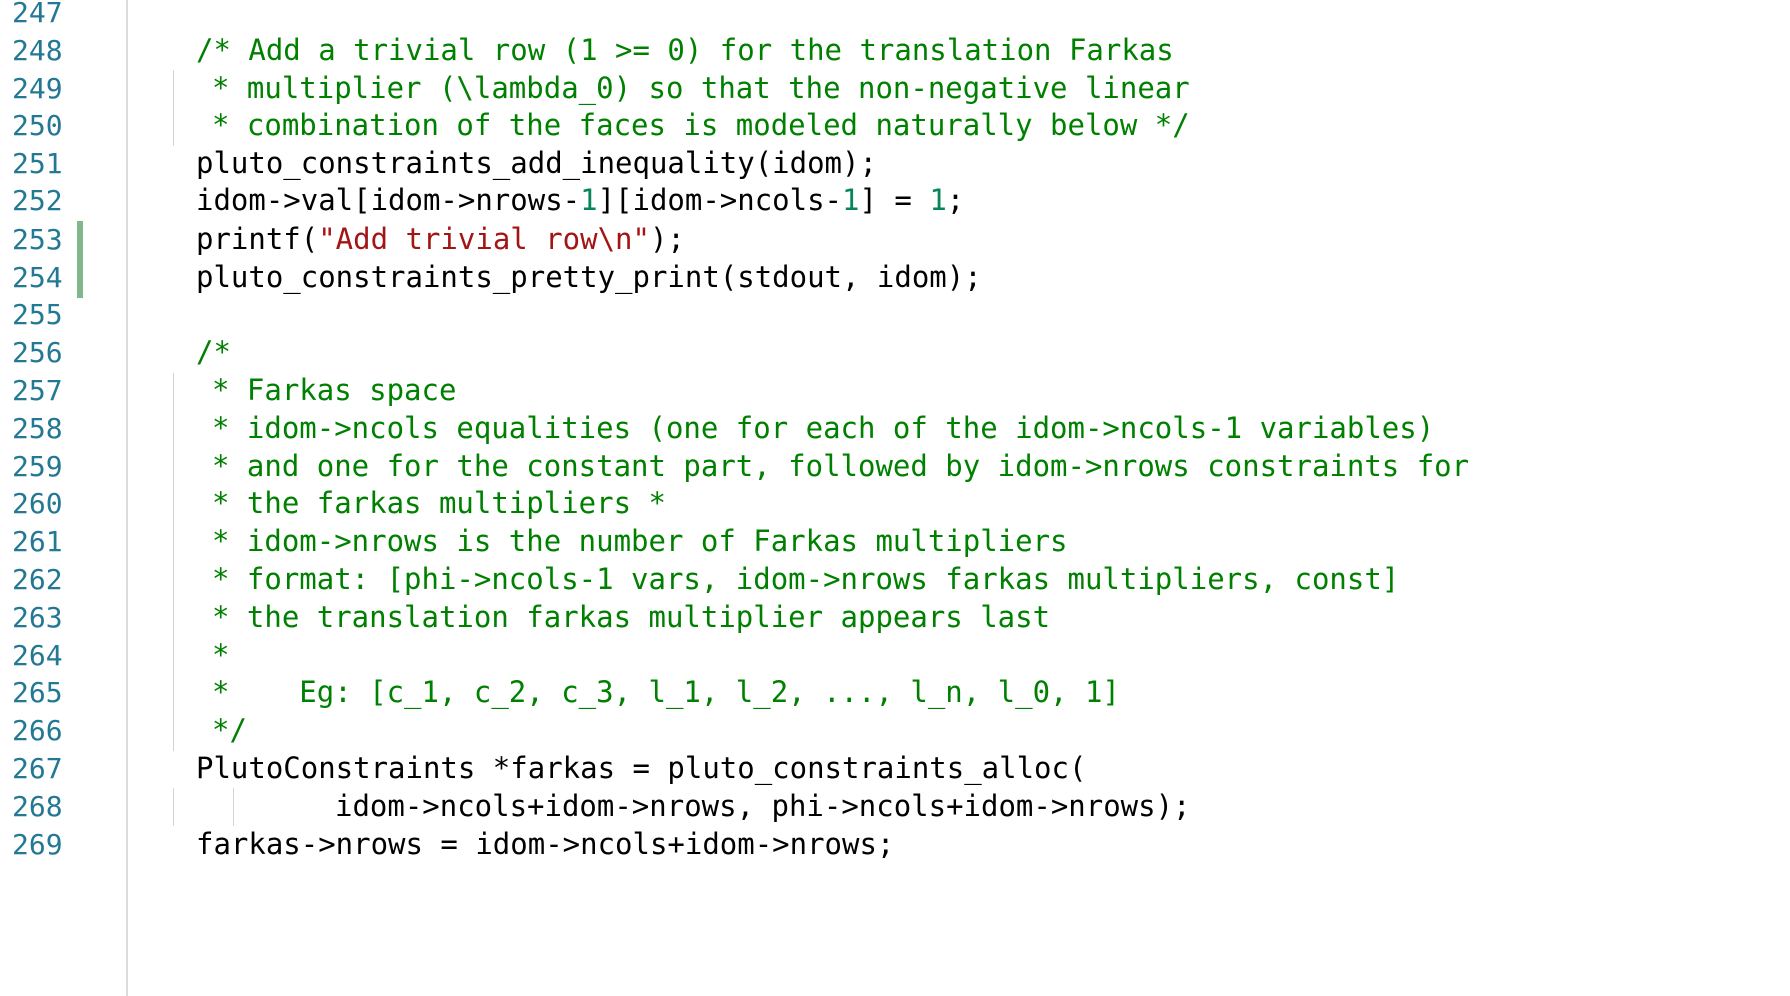 Image resolution: width=1790 pixels, height=996 pixels. Describe the element at coordinates (667, 239) in the screenshot. I see `code-token: );` at that location.